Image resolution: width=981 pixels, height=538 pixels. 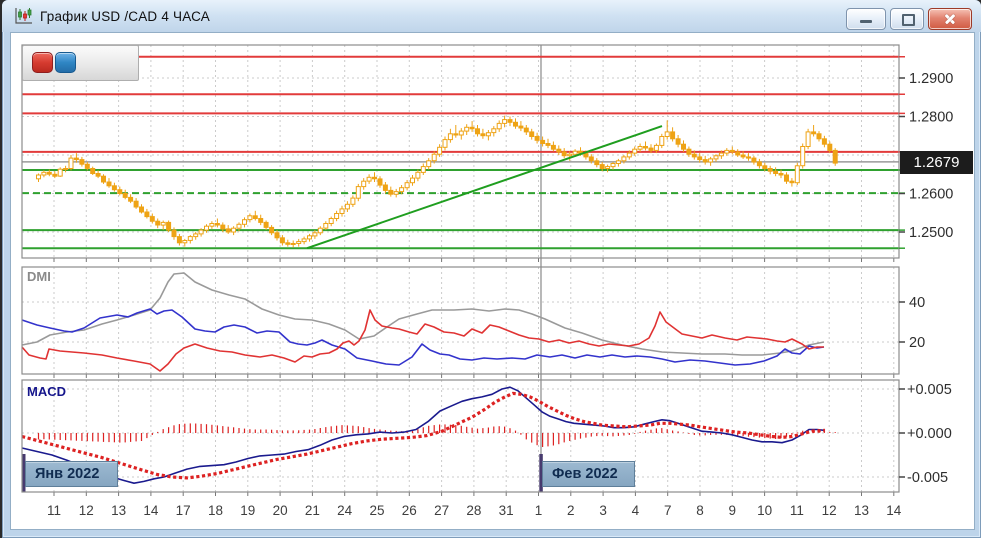 I want to click on x-axis-label: 18, so click(x=215, y=510).